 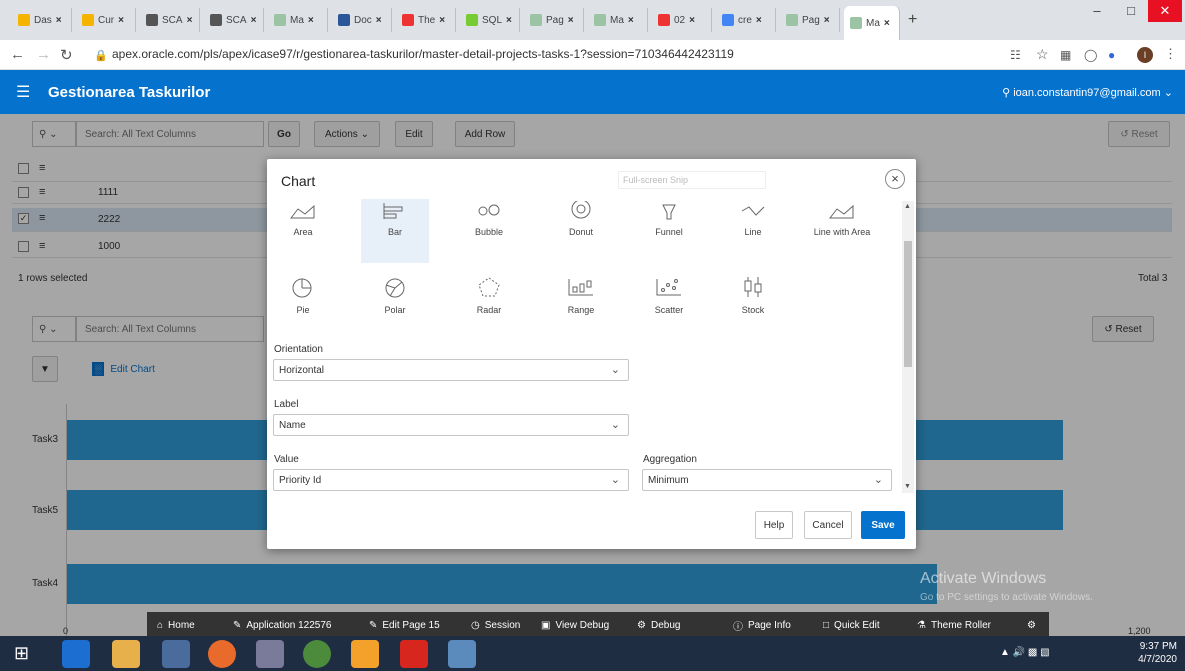 I want to click on browser-tab: Doc ×, so click(x=362, y=20).